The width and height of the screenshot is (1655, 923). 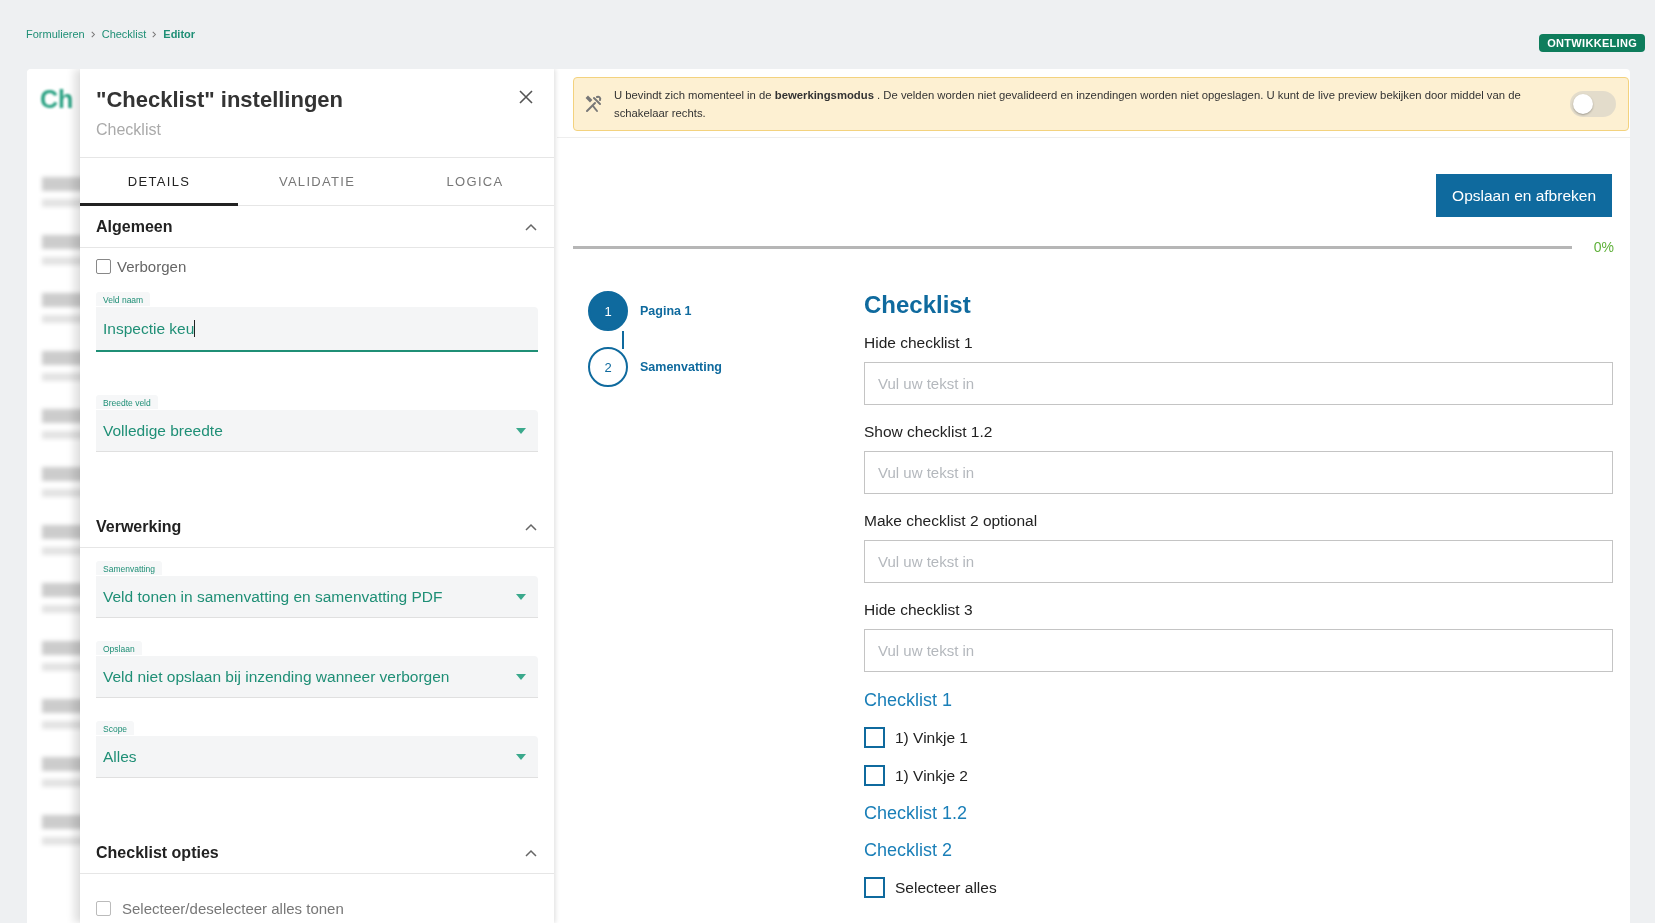 I want to click on field-label: Make checklist 2 optional, so click(x=951, y=521).